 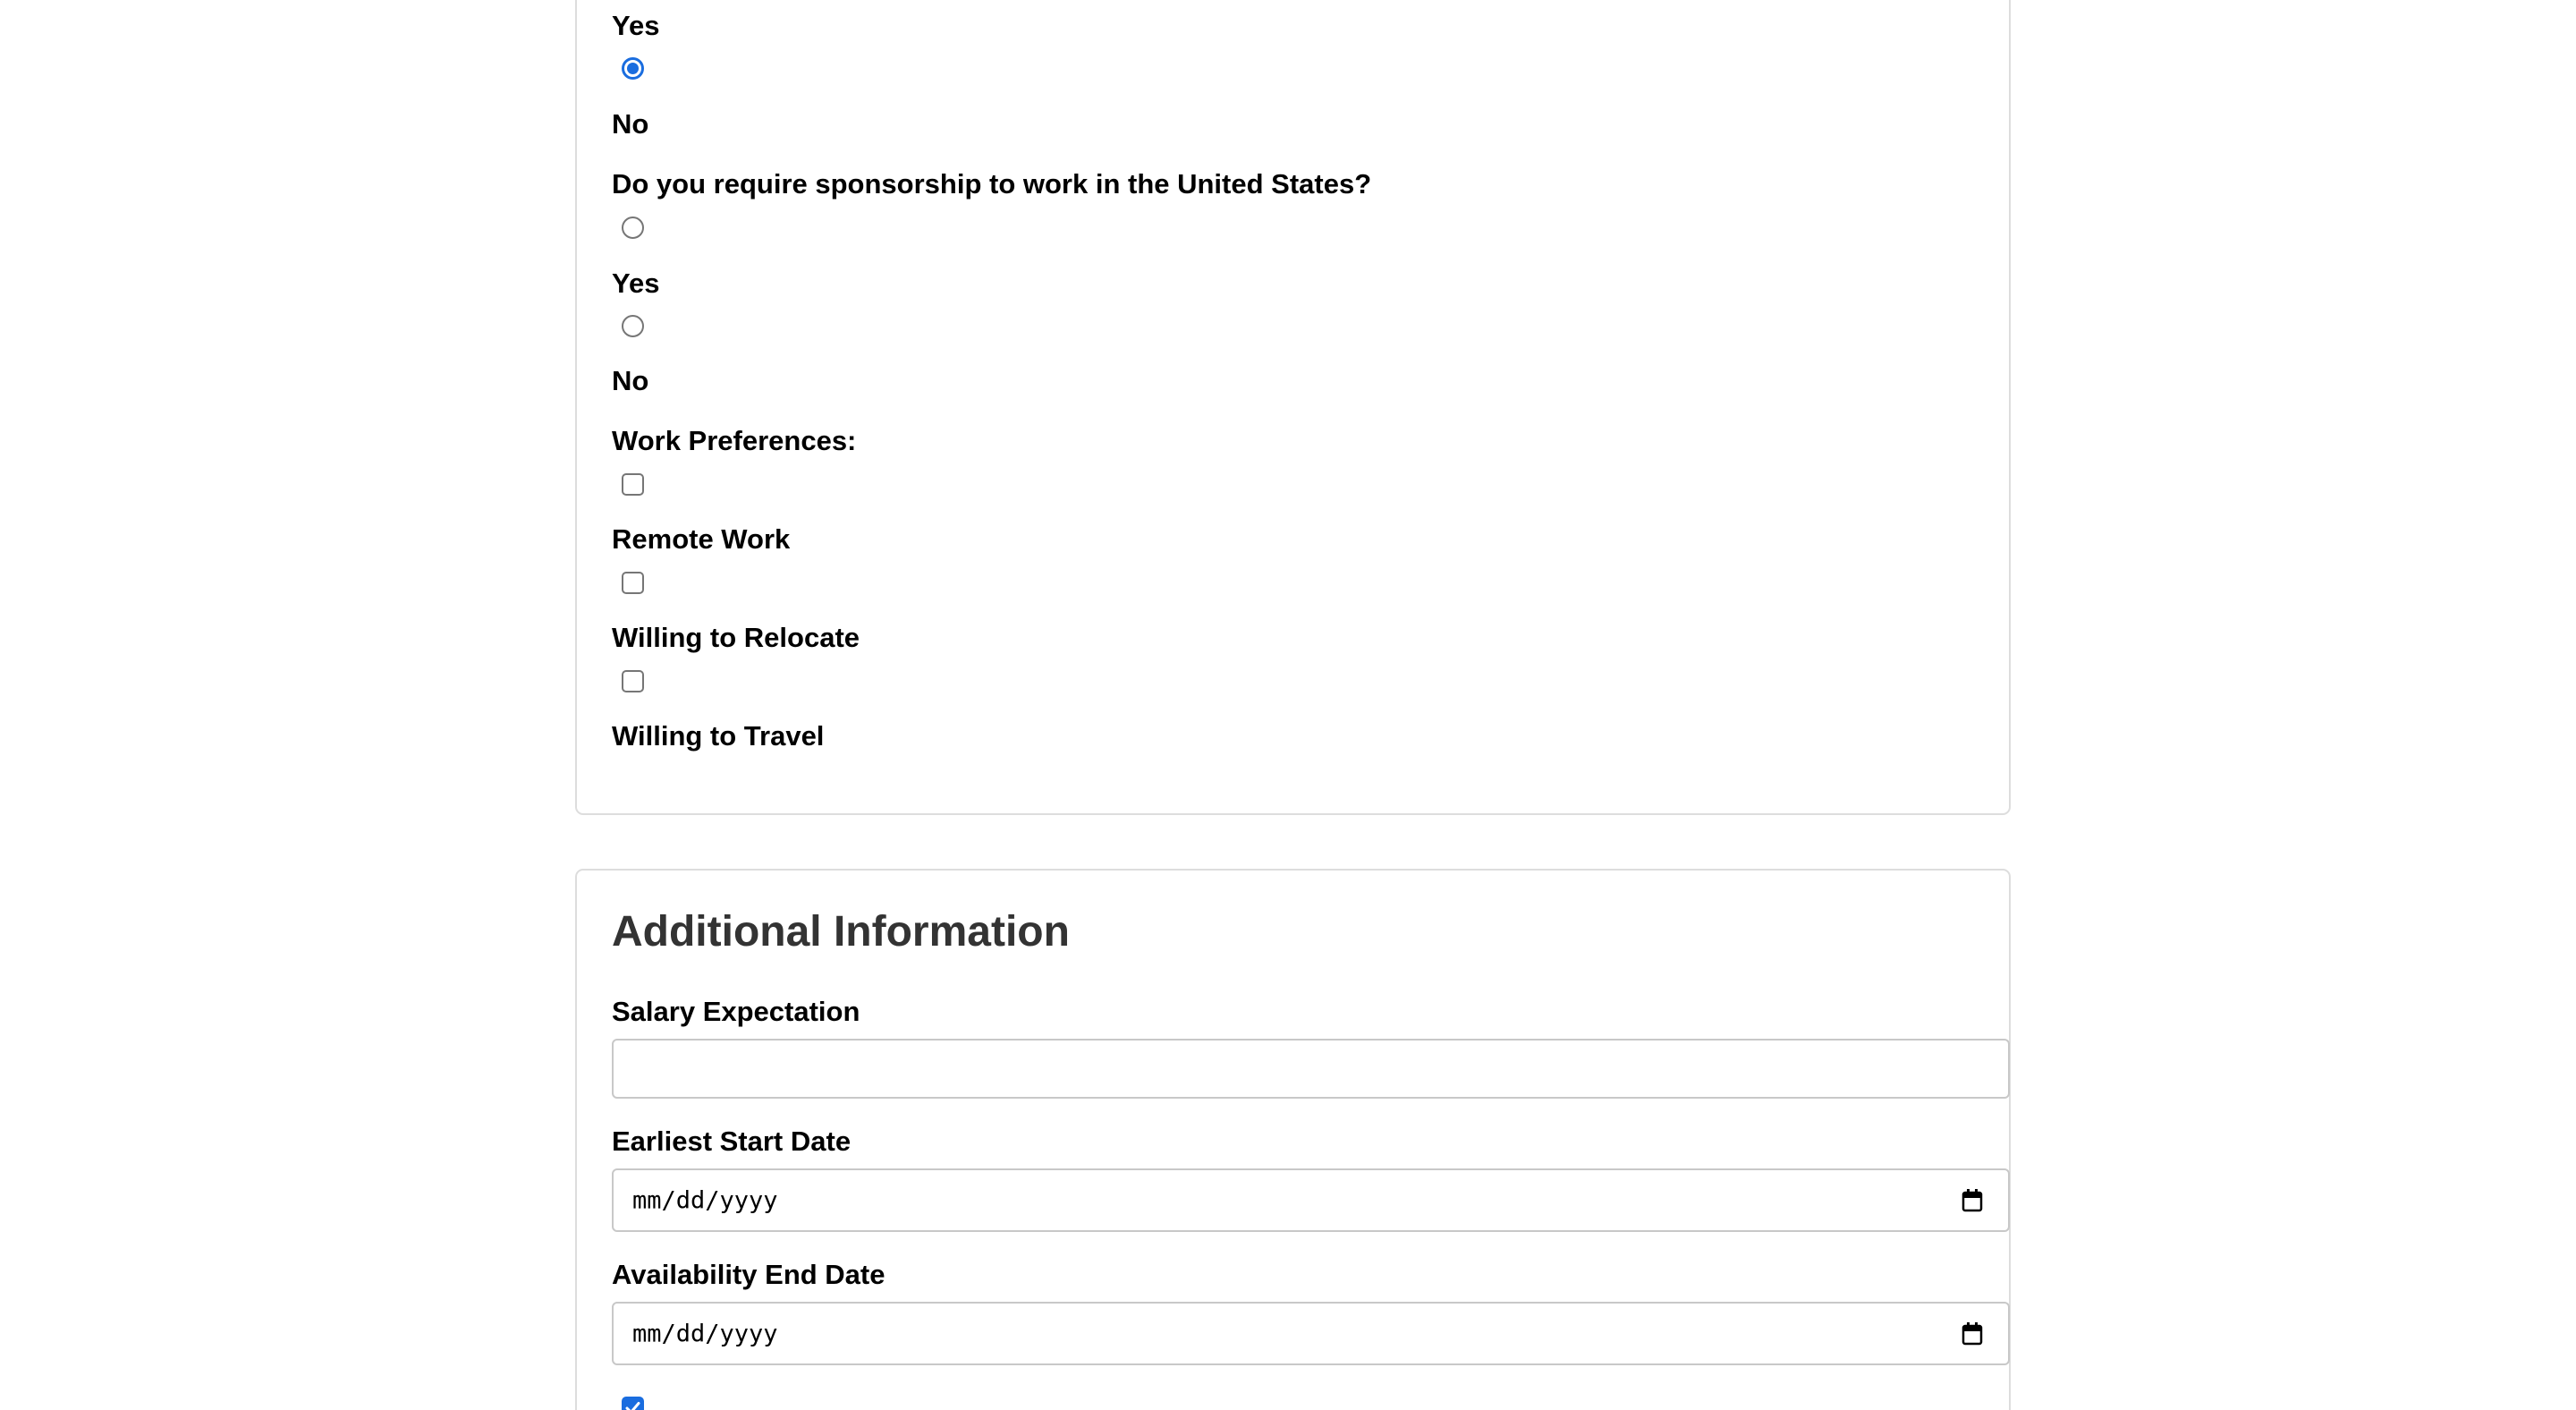 What do you see at coordinates (701, 539) in the screenshot?
I see `remote-work-label: Remote Work` at bounding box center [701, 539].